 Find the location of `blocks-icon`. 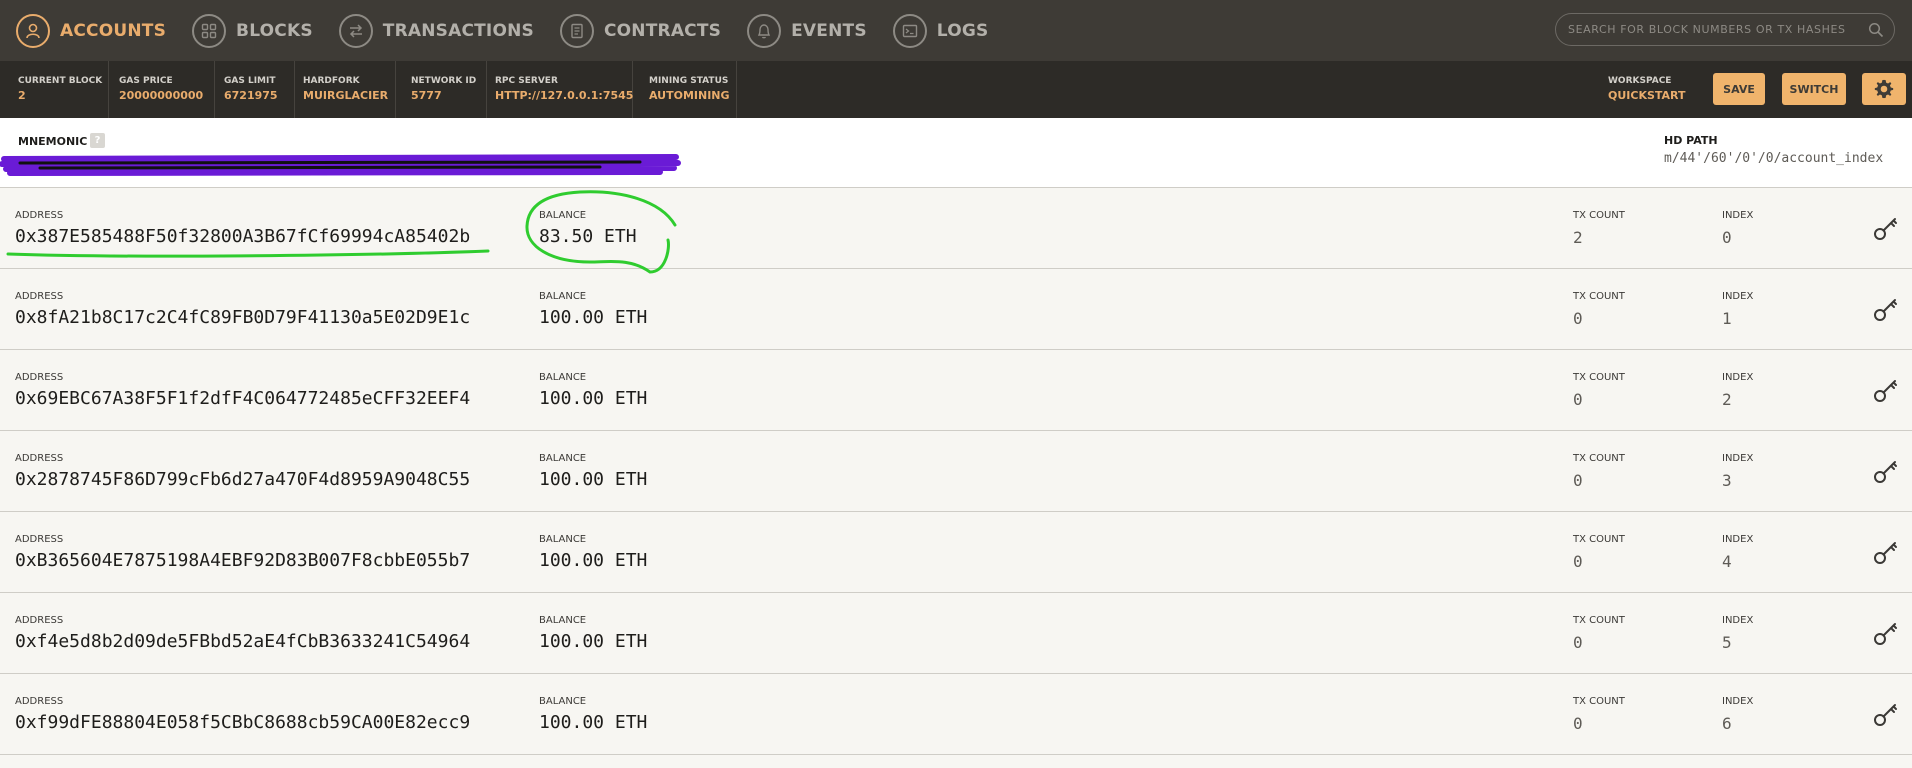

blocks-icon is located at coordinates (209, 30).